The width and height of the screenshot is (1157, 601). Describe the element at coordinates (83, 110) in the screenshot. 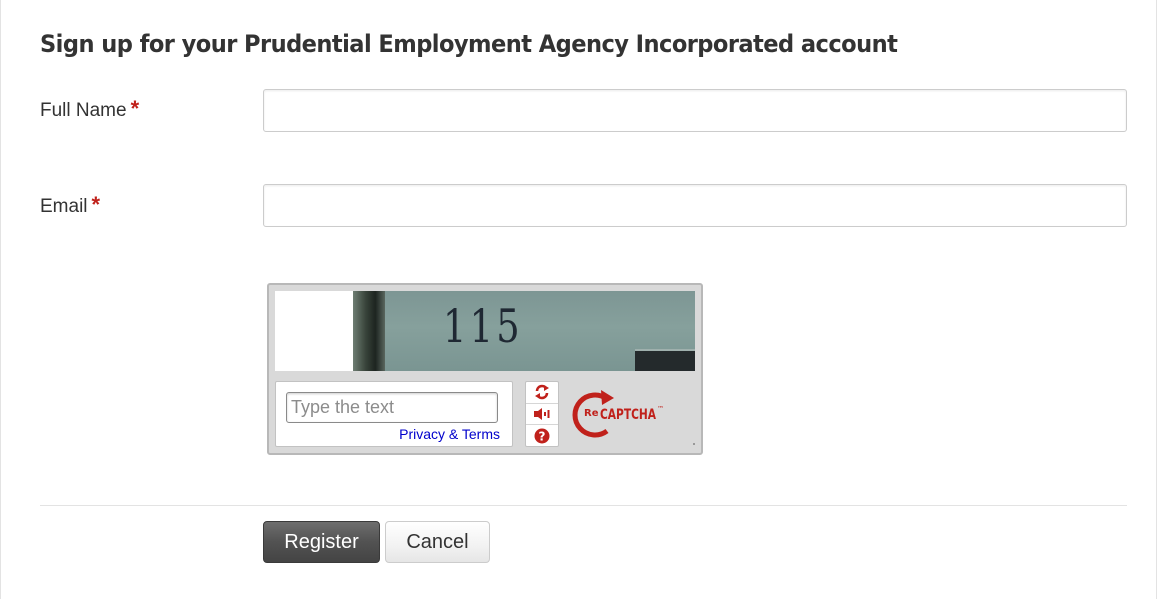

I see `full-name-label-text: Full Name` at that location.